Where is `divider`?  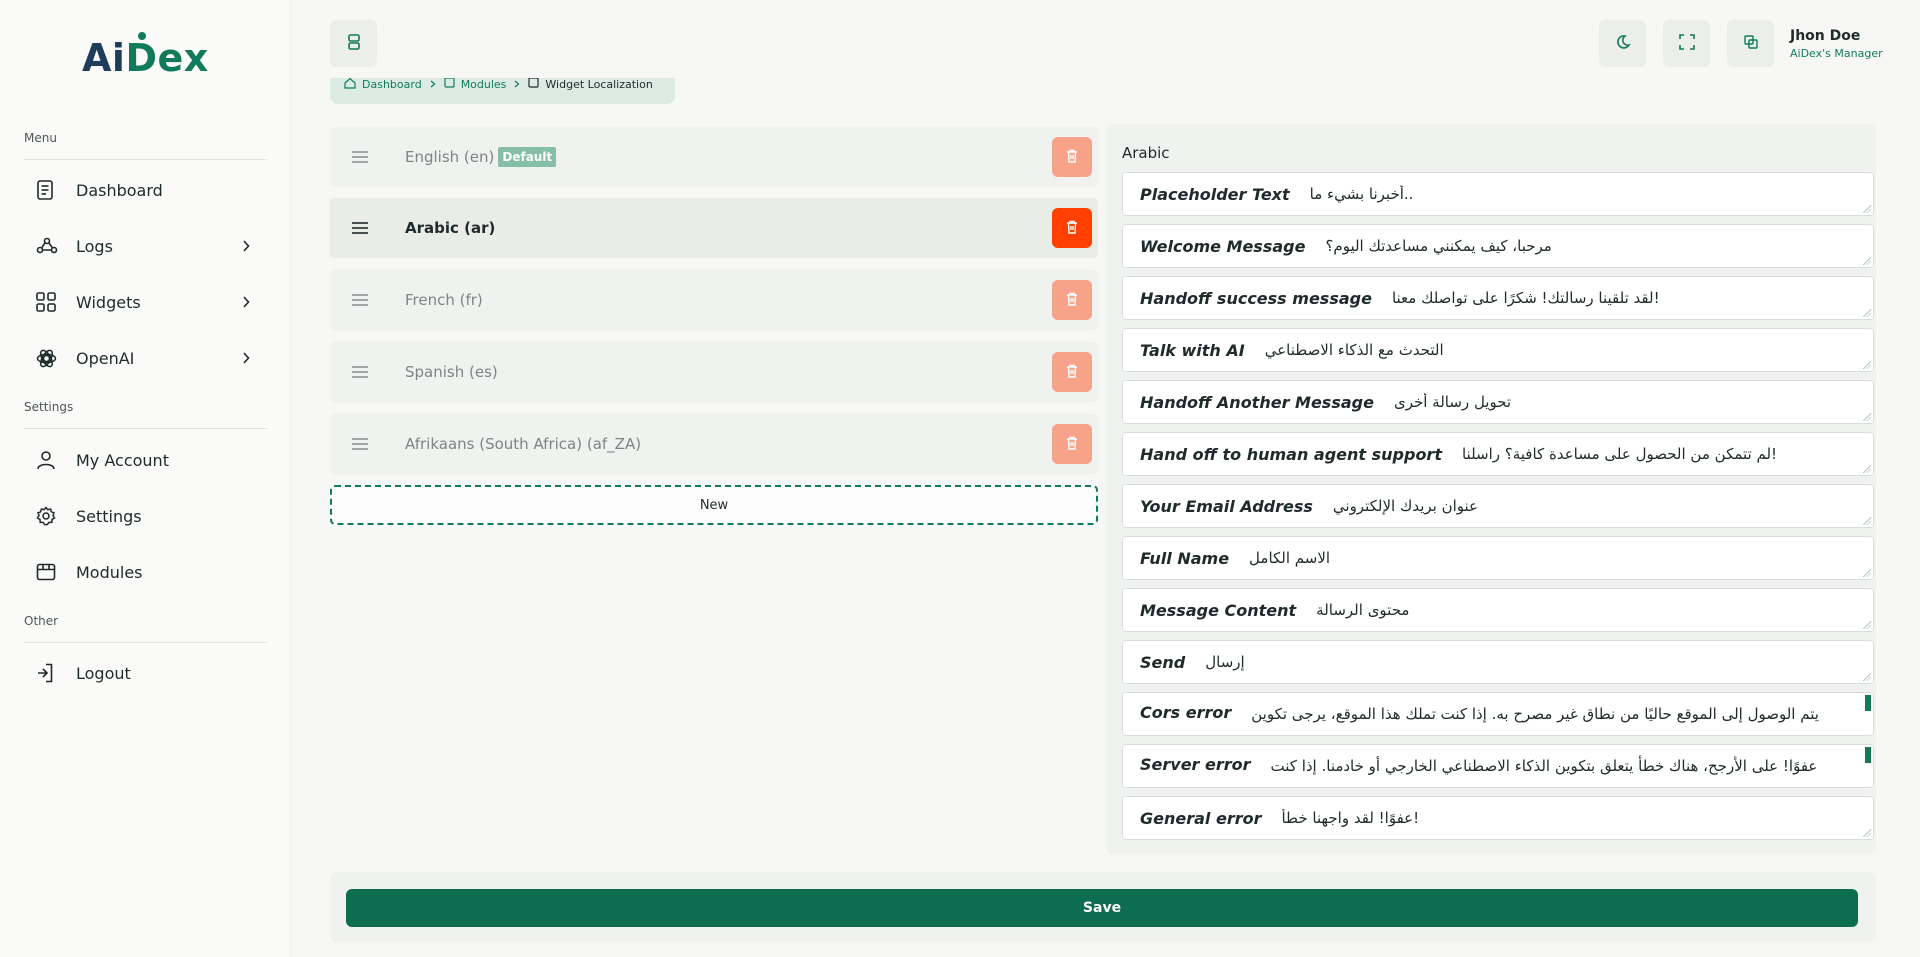
divider is located at coordinates (145, 428).